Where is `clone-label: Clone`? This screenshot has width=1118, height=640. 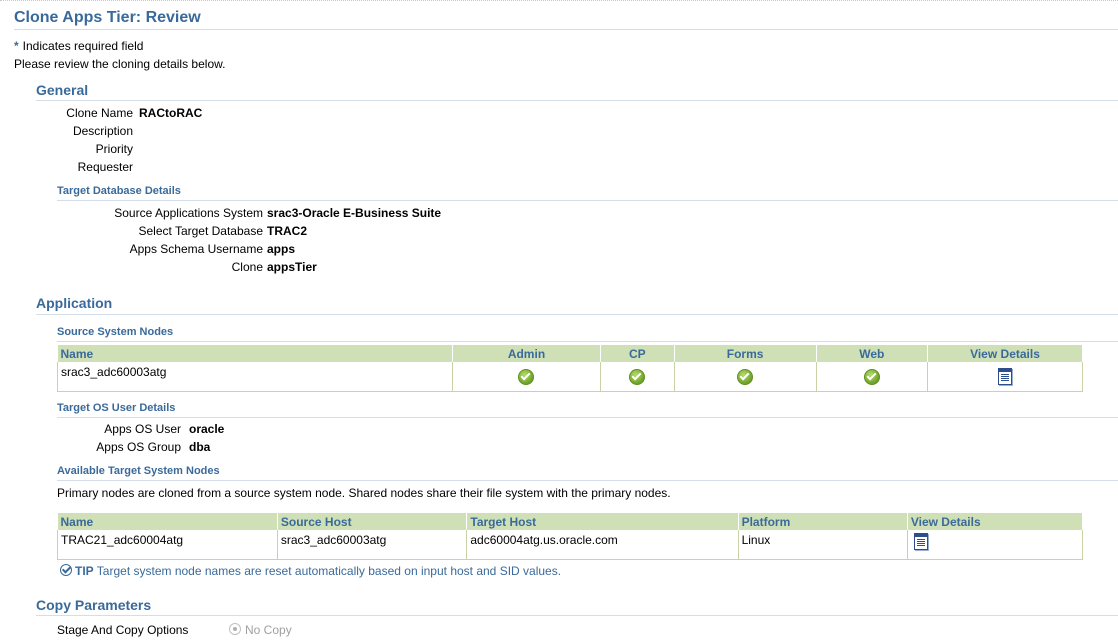 clone-label: Clone is located at coordinates (247, 267).